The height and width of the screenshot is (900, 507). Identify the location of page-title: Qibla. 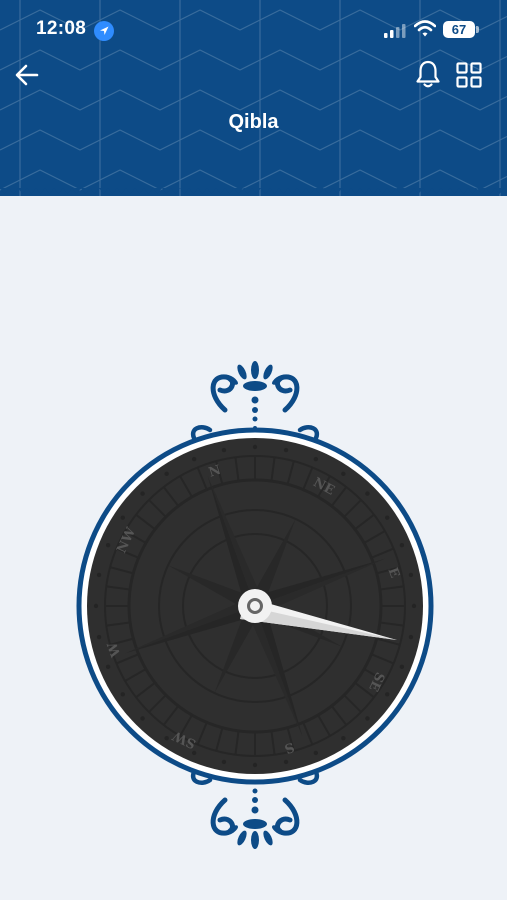
(253, 122).